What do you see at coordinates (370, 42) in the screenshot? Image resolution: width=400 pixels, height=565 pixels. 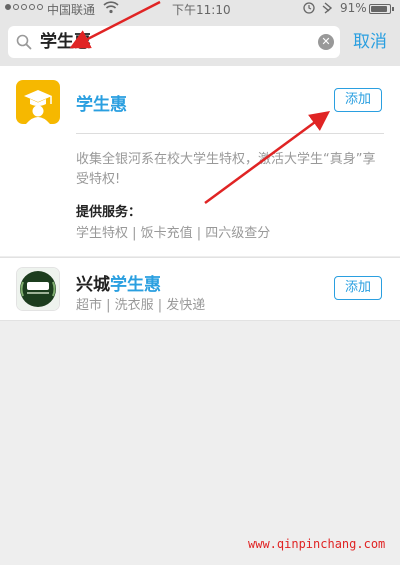 I see `cancel-button: 取消` at bounding box center [370, 42].